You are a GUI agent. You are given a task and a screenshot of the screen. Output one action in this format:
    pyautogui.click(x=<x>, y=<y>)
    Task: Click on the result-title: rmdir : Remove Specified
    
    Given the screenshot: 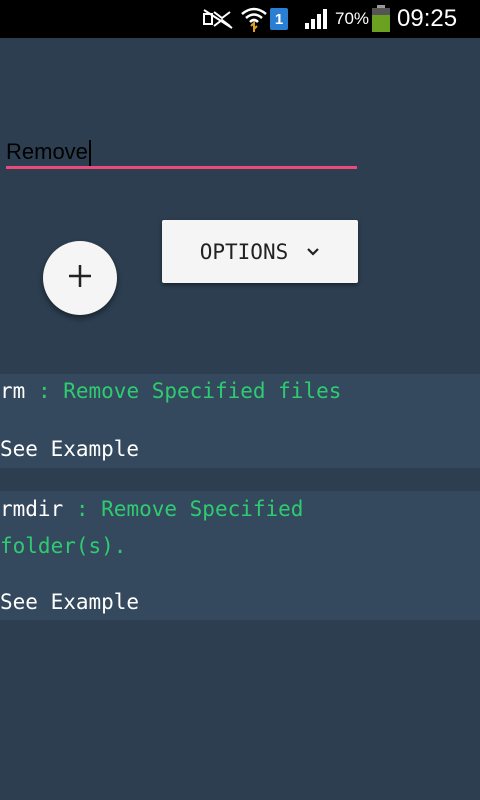 What is the action you would take?
    pyautogui.click(x=151, y=509)
    